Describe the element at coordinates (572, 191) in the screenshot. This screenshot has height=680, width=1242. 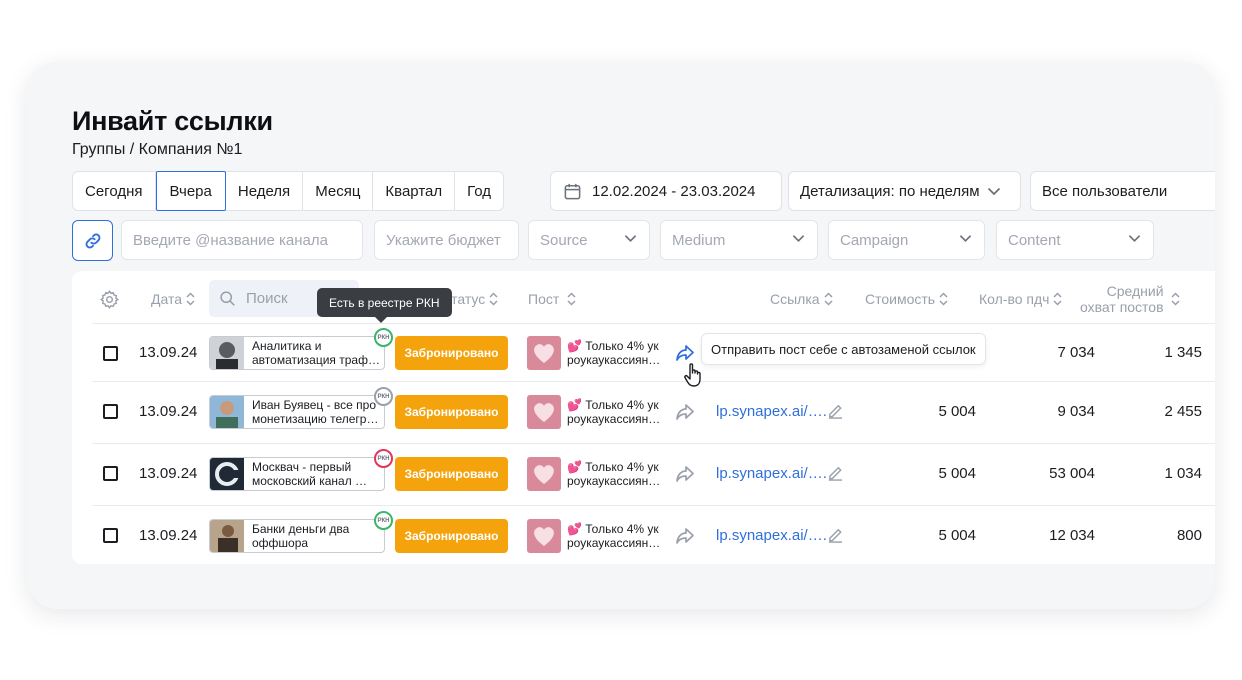
I see `calendar-icon` at that location.